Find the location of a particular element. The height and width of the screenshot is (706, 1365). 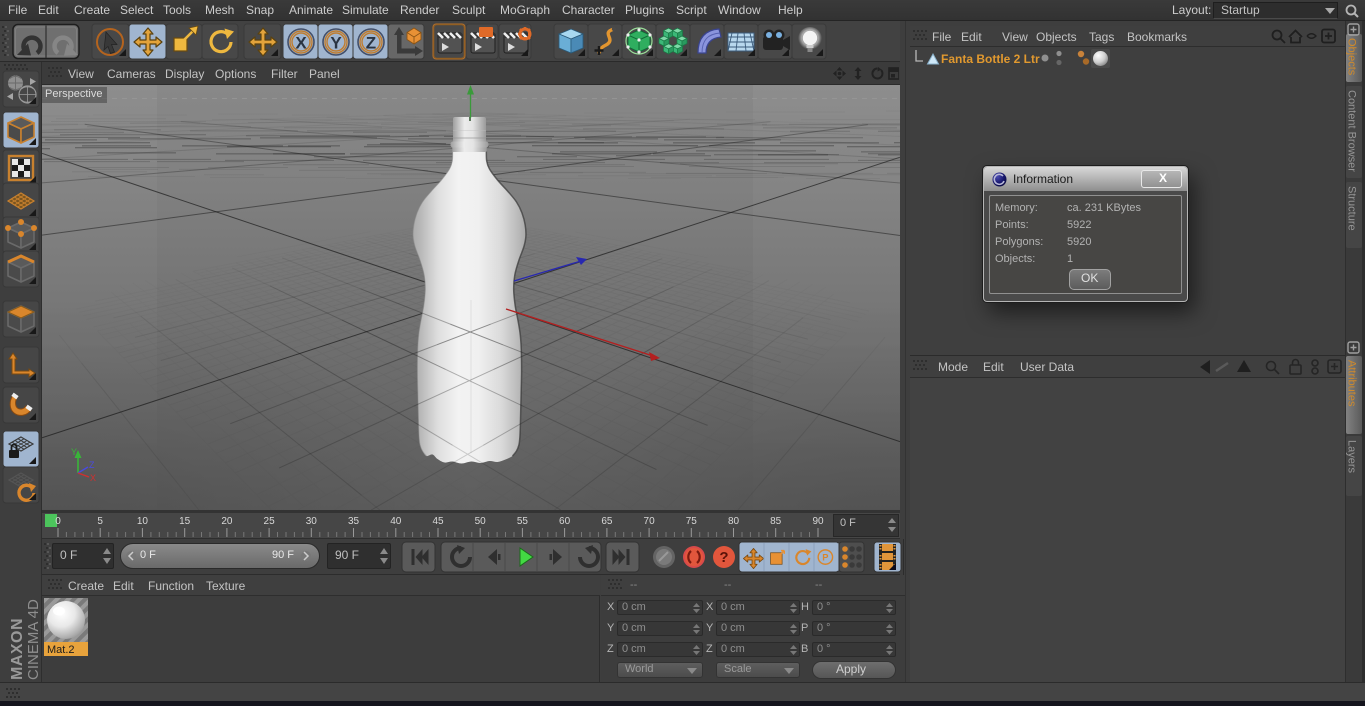

svg-text: Content Browser is located at coordinates (1352, 131).